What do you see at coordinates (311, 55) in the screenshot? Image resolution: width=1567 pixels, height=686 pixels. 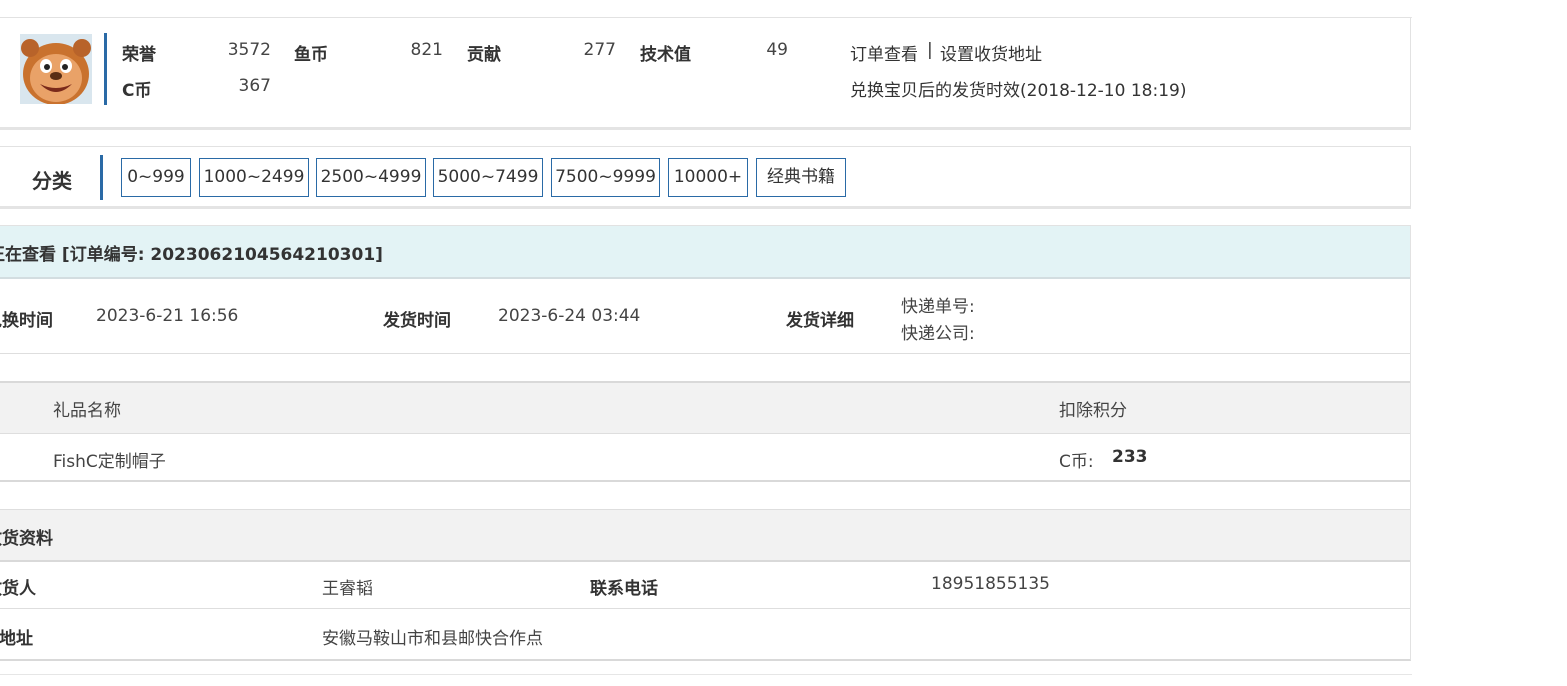 I see `stat-label-fishcoin: 鱼币` at bounding box center [311, 55].